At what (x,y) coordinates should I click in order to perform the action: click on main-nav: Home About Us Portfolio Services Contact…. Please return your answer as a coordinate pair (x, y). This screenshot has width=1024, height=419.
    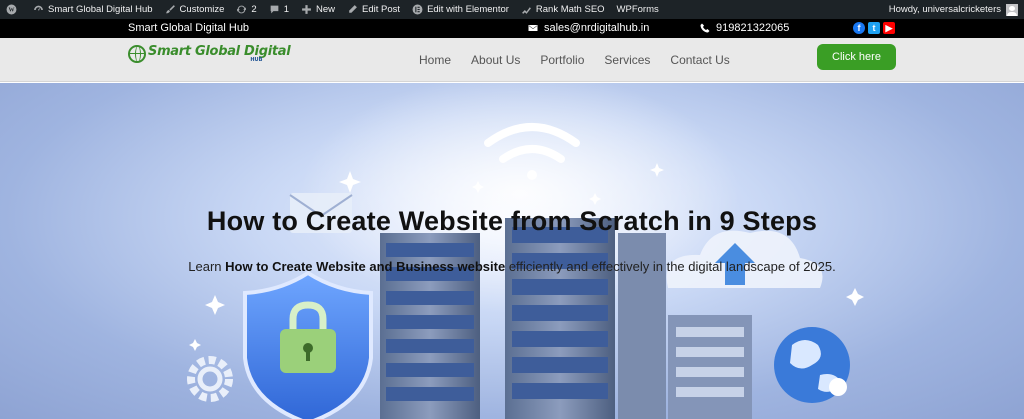
    Looking at the image, I should click on (584, 60).